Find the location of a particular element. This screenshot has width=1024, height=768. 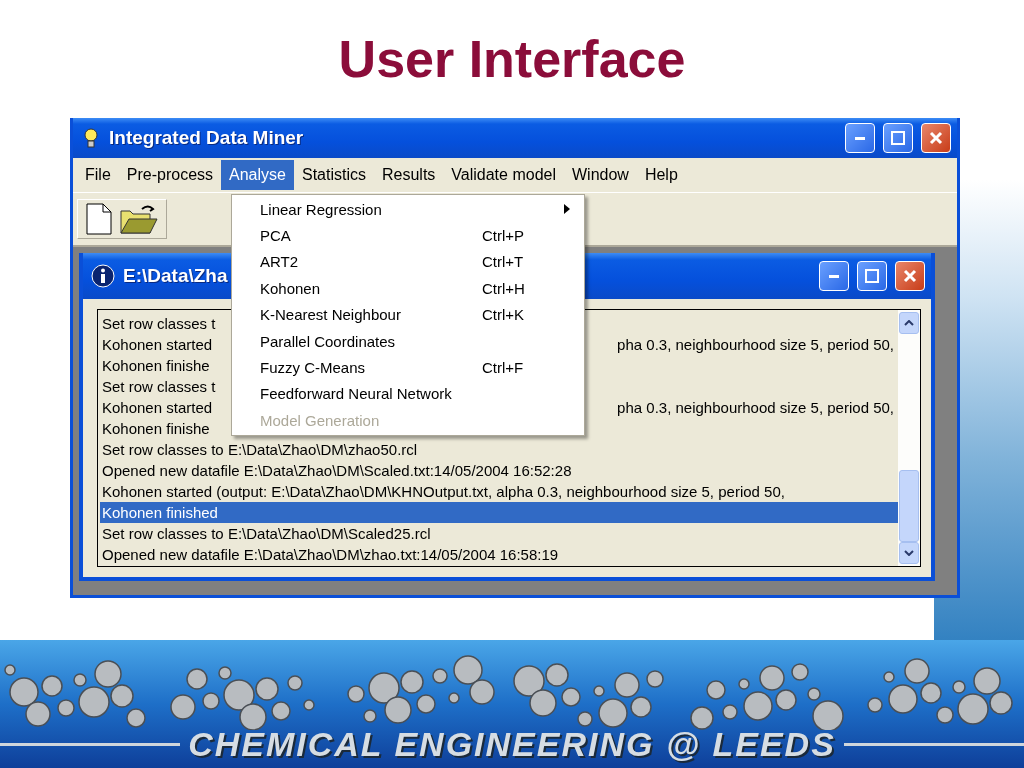

menu-item: File is located at coordinates (98, 175).